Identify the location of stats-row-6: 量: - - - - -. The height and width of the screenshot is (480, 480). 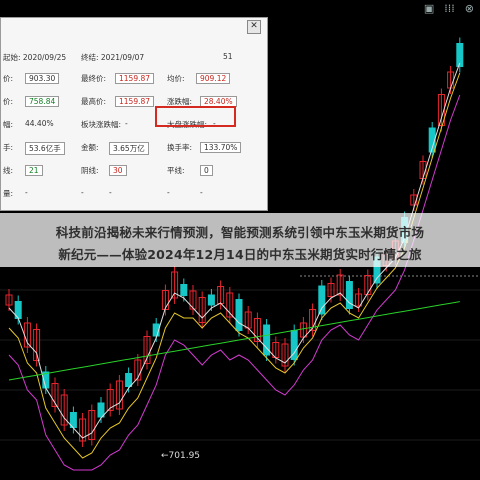
(134, 198).